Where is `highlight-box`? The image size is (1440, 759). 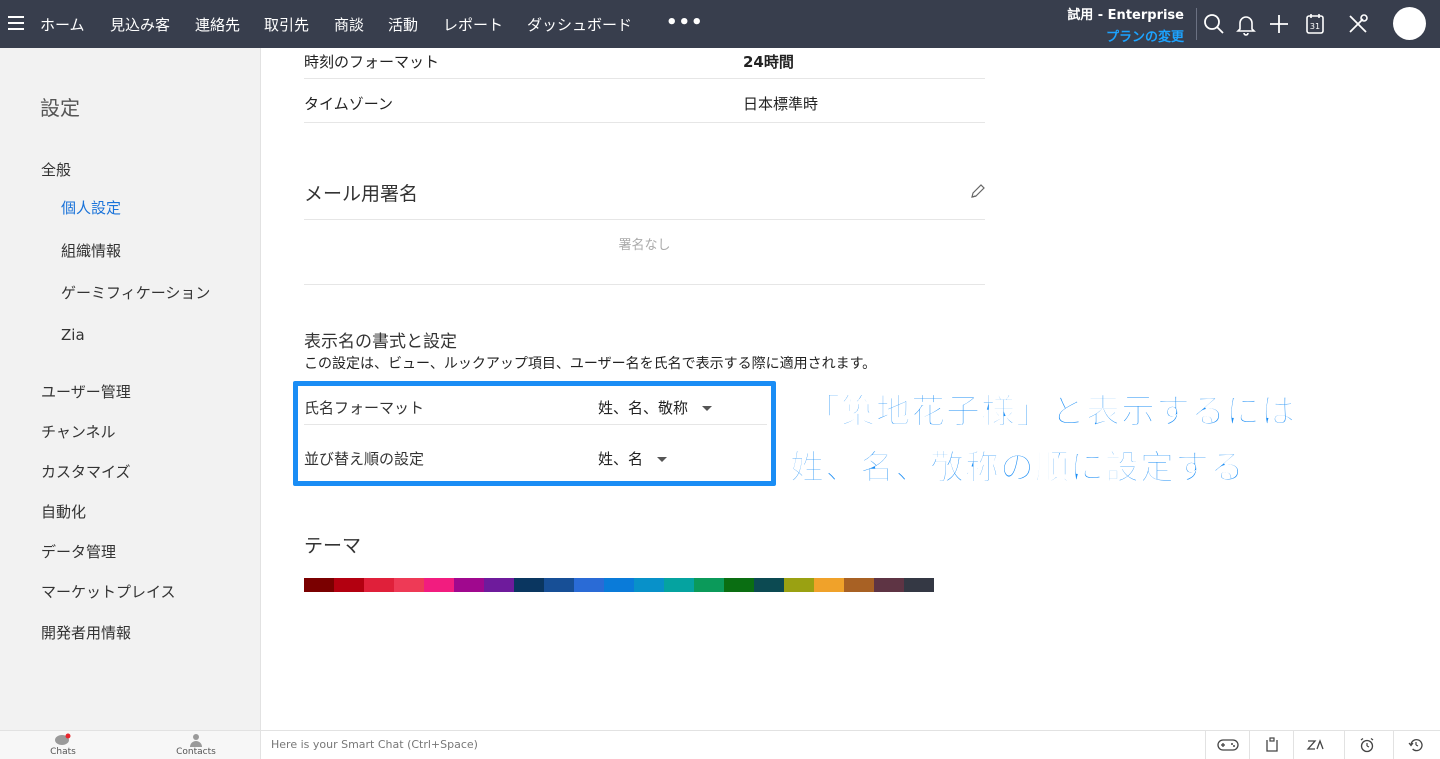
highlight-box is located at coordinates (534, 433).